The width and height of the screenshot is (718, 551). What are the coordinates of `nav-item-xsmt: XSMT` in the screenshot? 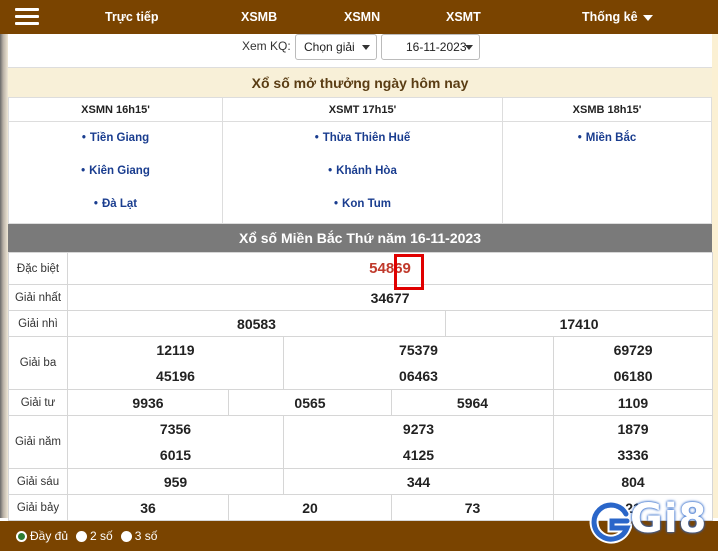 It's located at (463, 17).